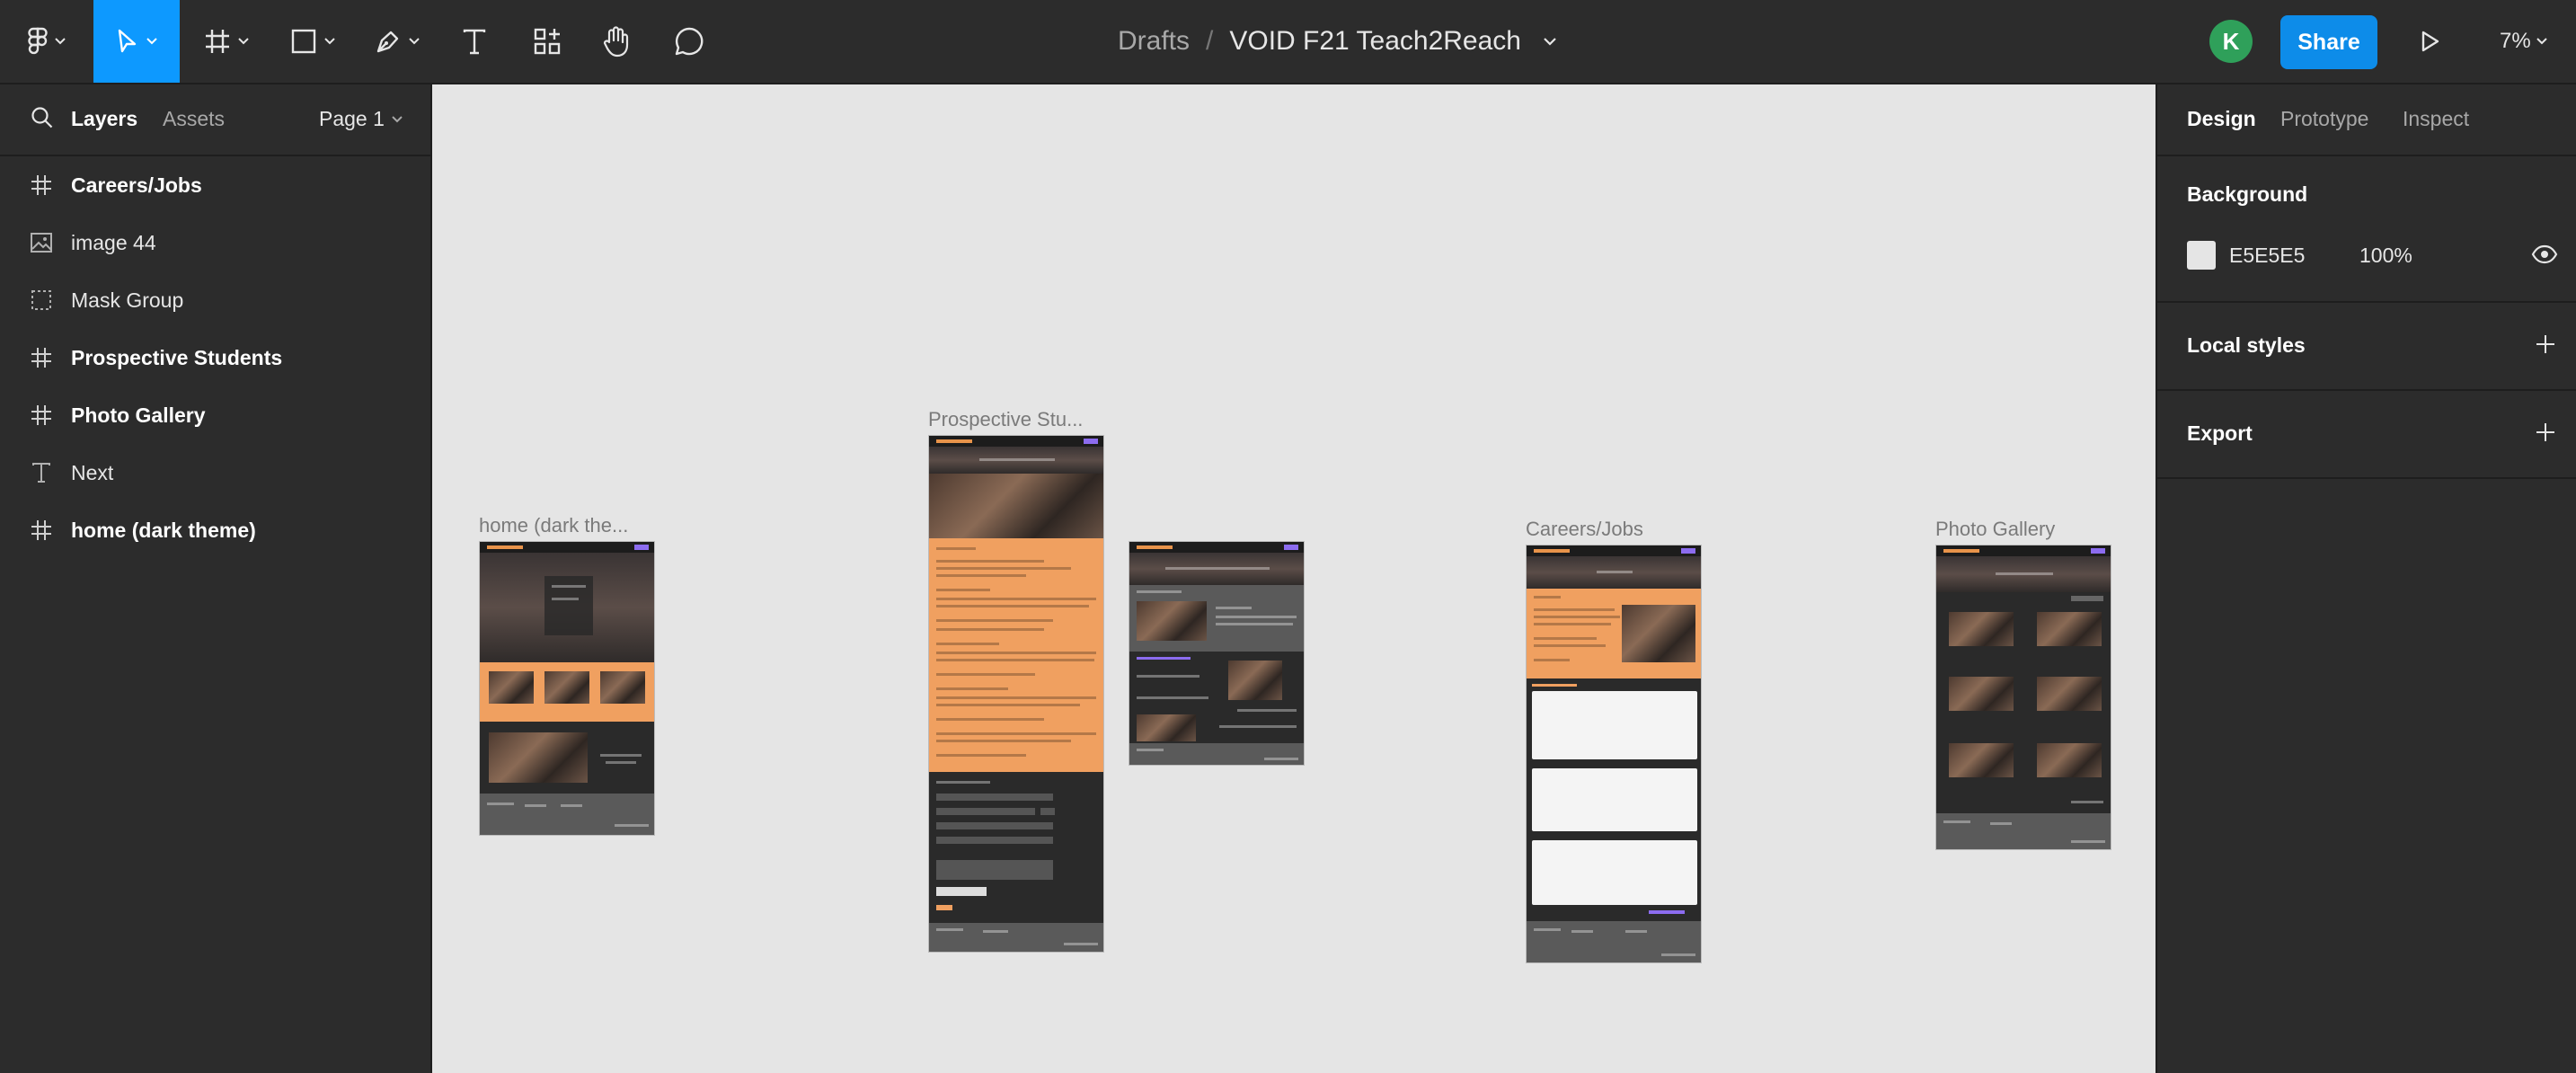 The height and width of the screenshot is (1073, 2576). I want to click on main-menu-button, so click(47, 41).